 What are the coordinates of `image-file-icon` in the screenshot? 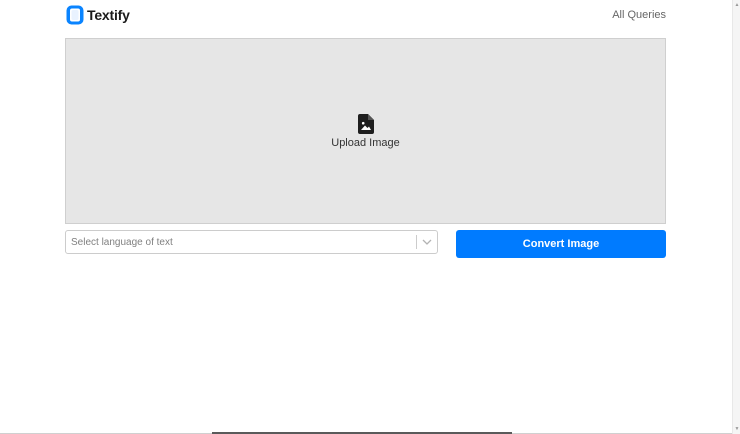 It's located at (365, 123).